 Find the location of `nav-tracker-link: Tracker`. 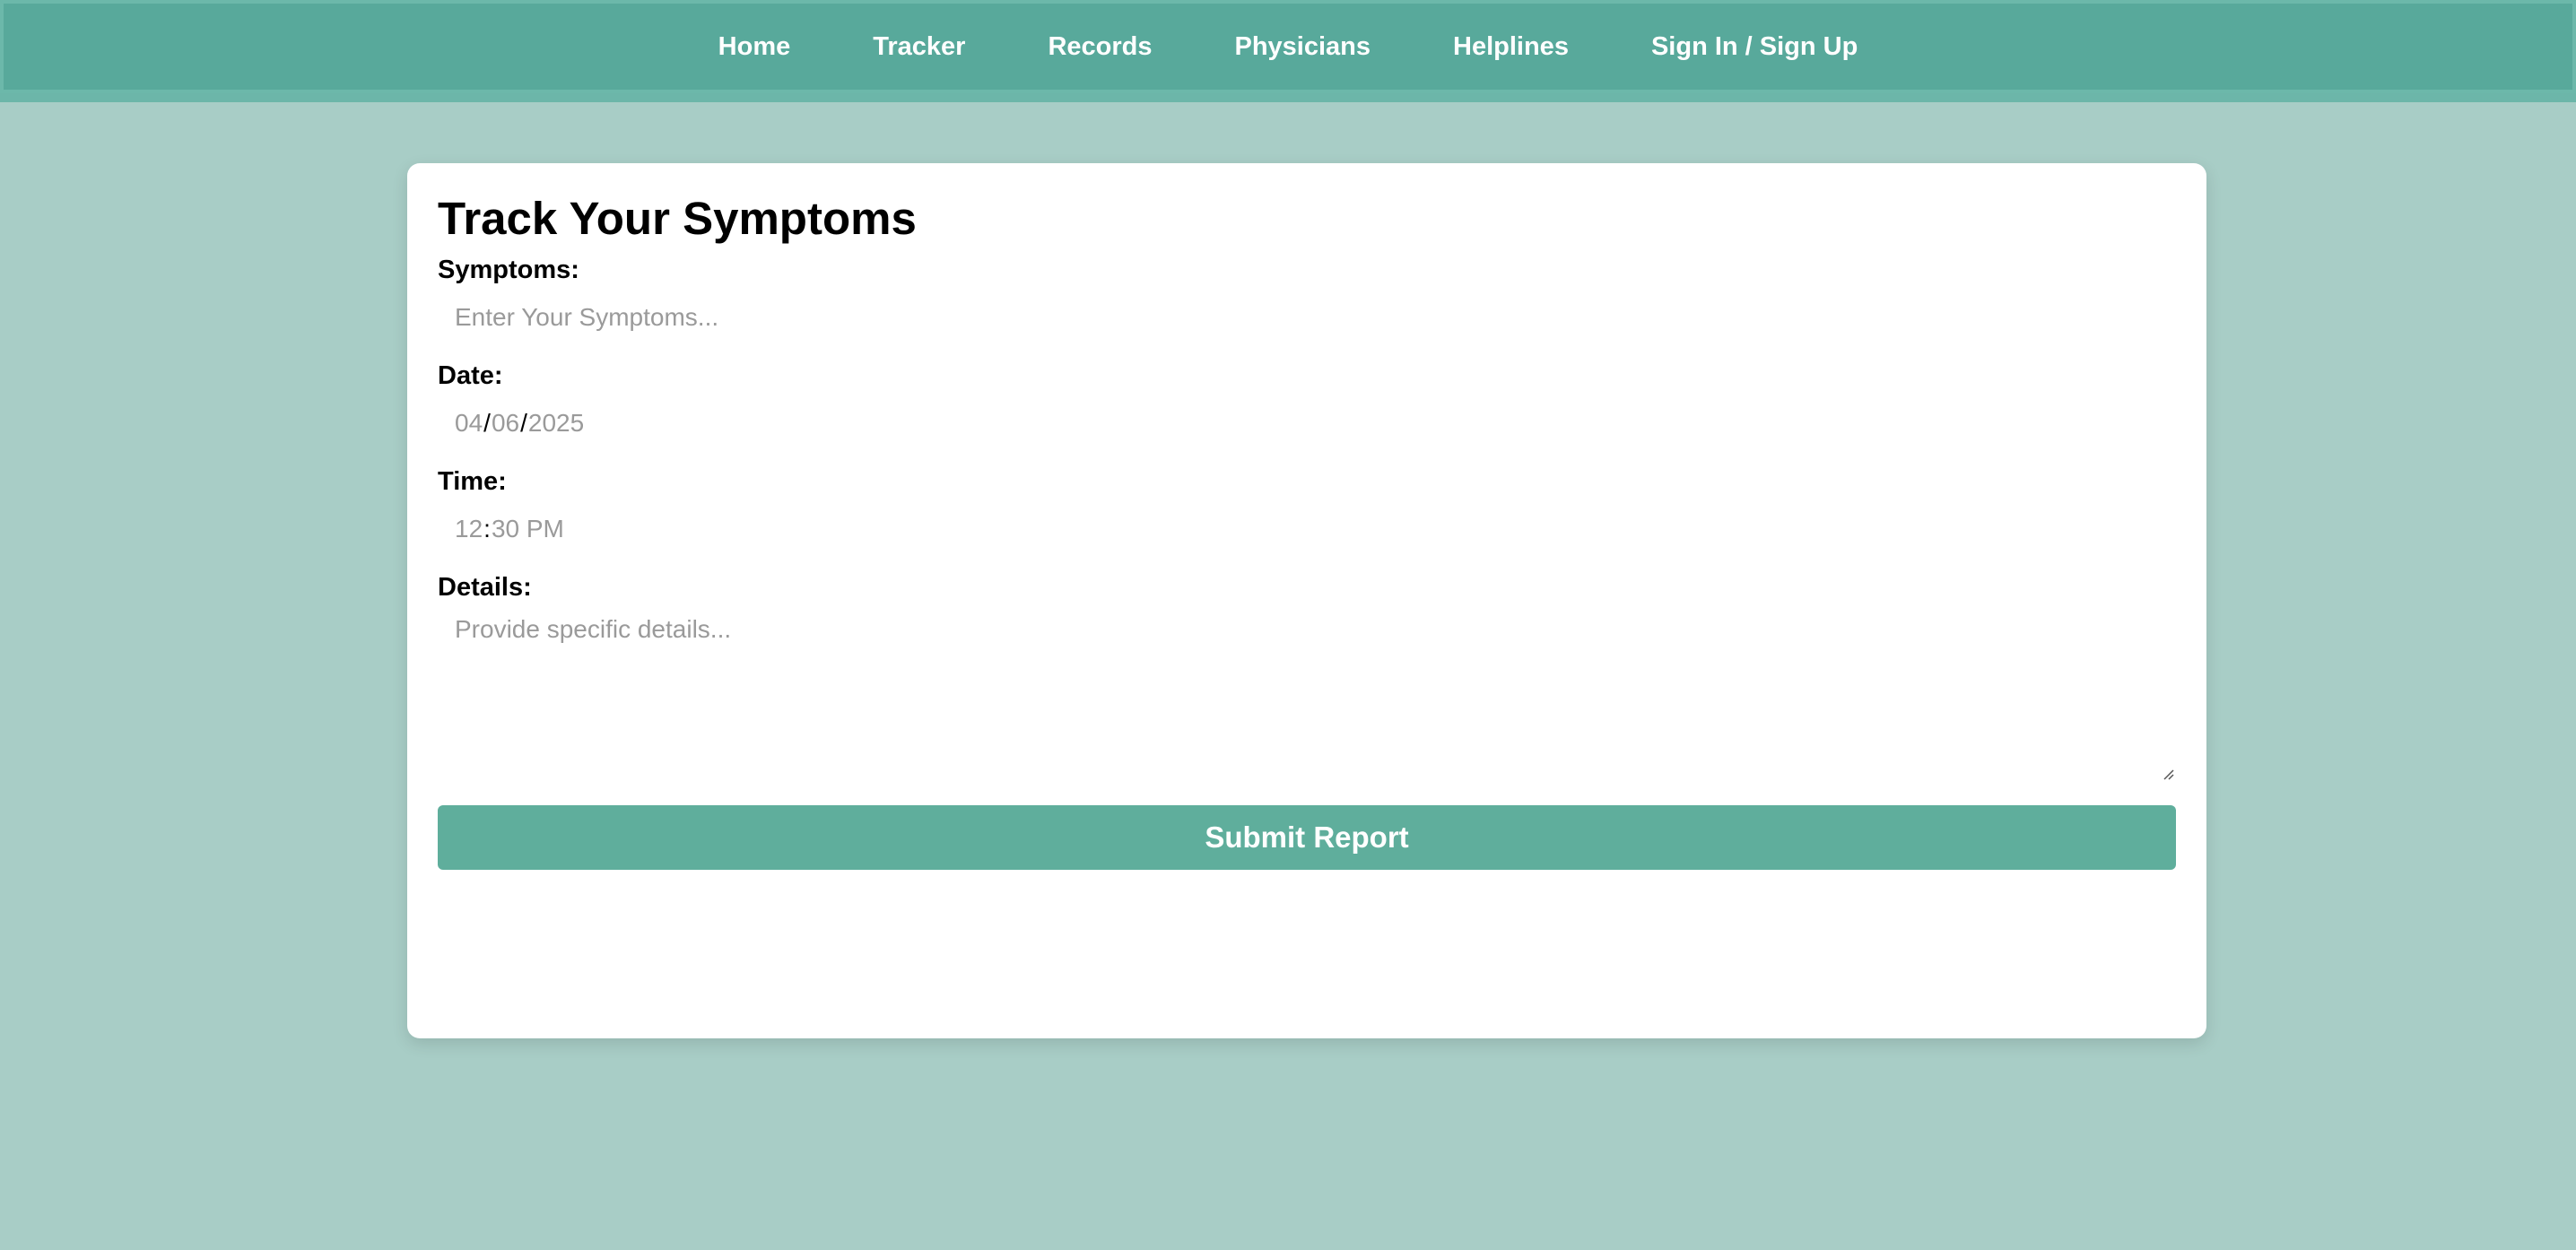

nav-tracker-link: Tracker is located at coordinates (918, 46).